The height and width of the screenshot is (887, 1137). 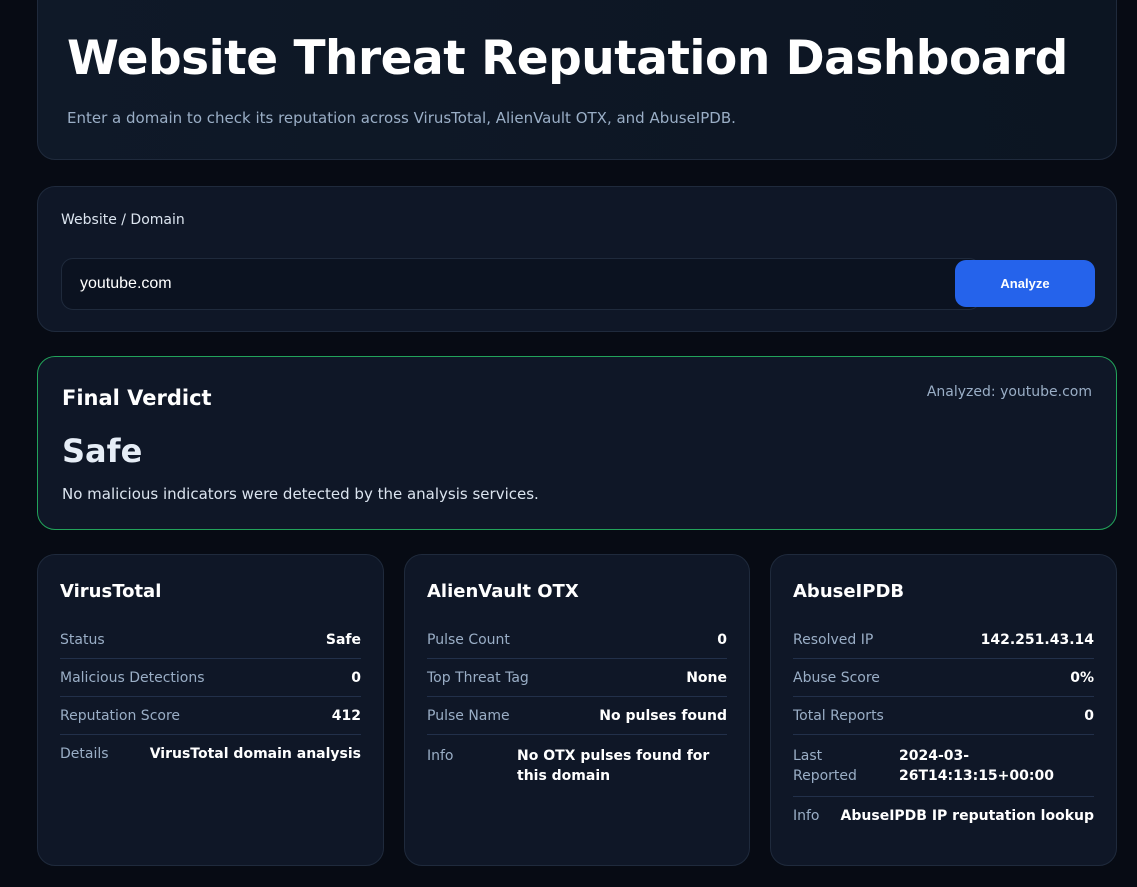 I want to click on row-label: Abuse Score, so click(x=836, y=678).